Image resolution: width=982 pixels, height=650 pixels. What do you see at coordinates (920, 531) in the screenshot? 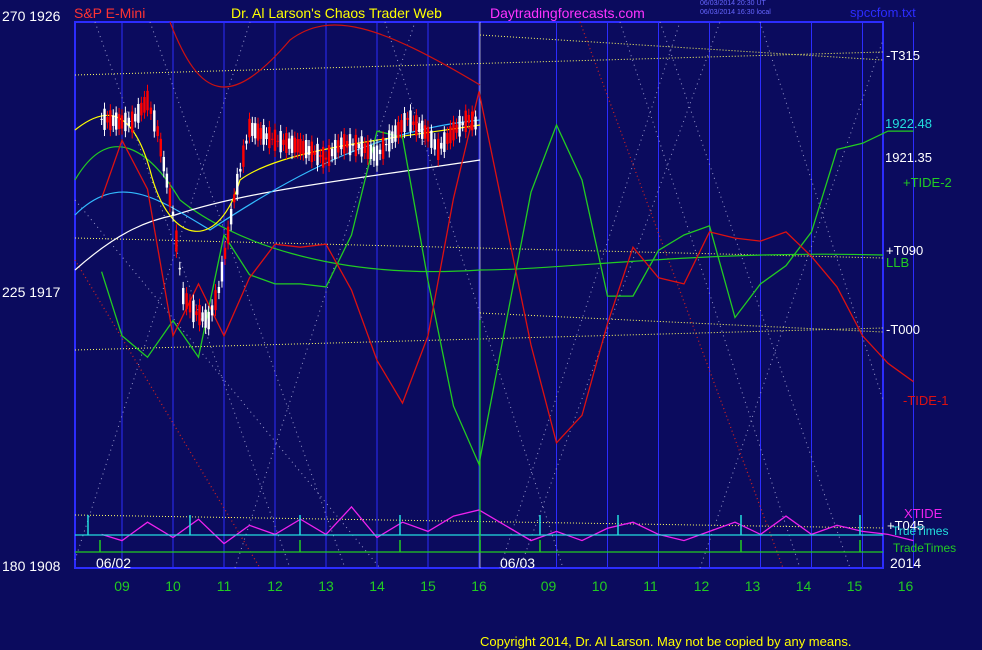
I see `label-truetimes: TrueTimes` at bounding box center [920, 531].